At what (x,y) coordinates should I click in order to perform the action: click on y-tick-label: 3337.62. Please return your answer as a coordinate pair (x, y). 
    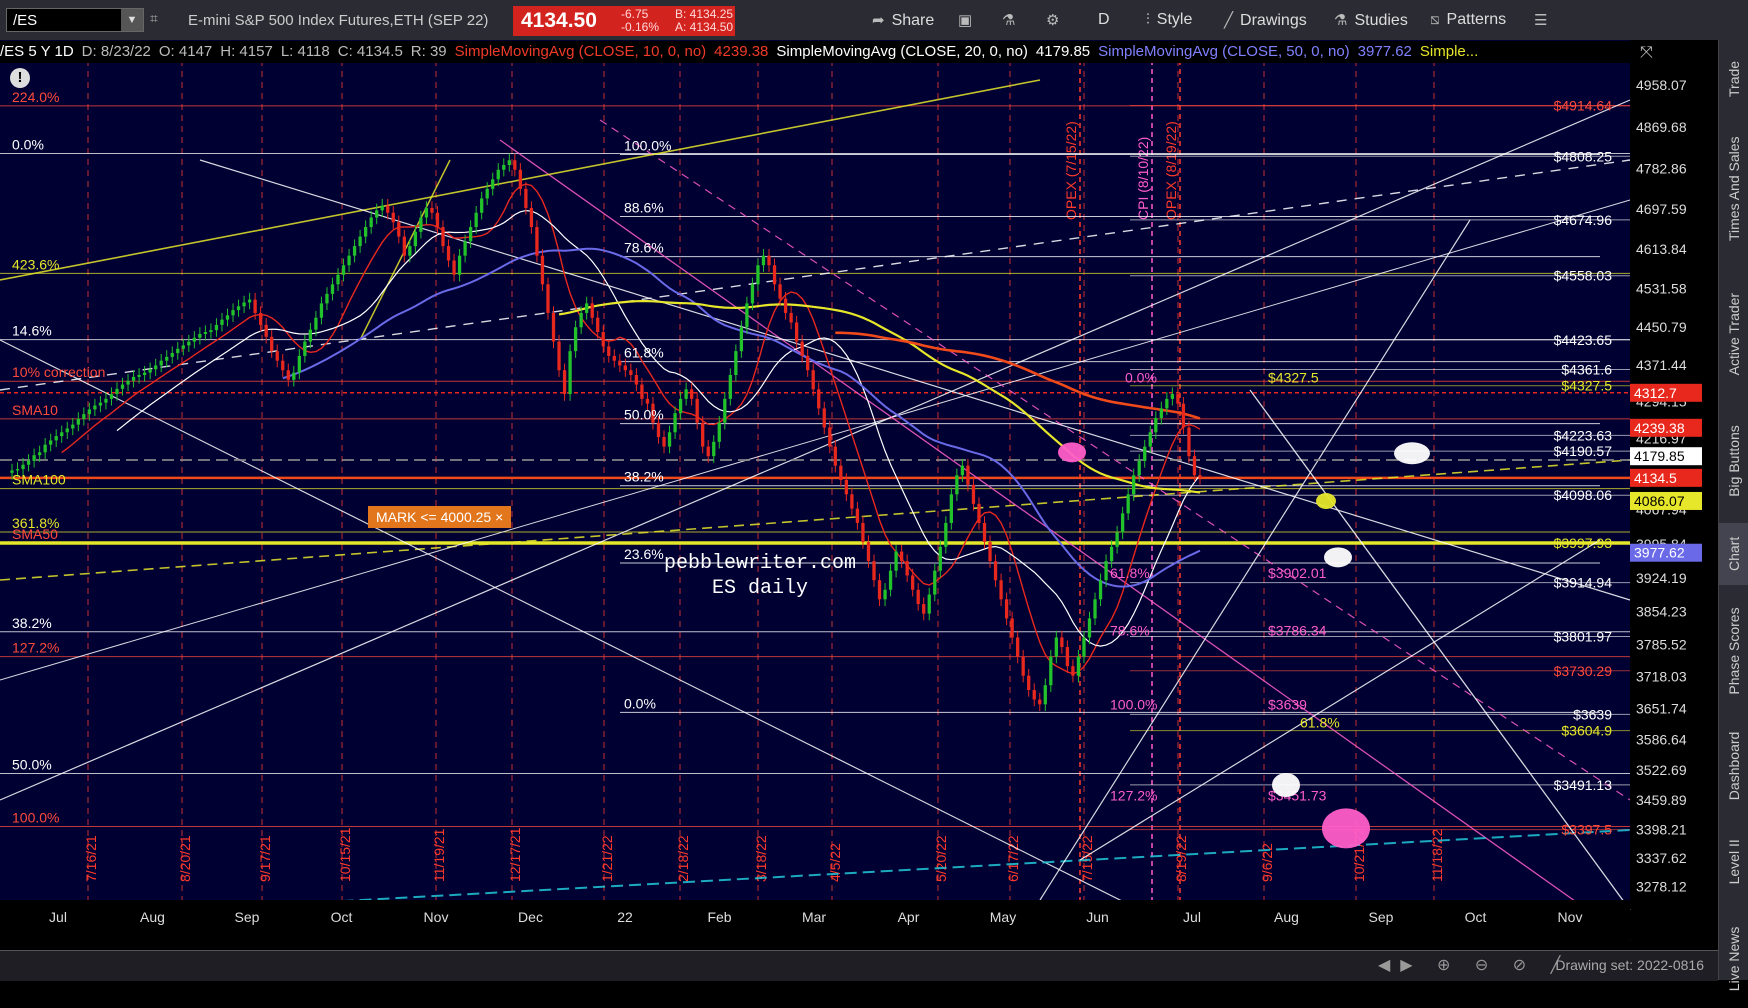
    Looking at the image, I should click on (1661, 858).